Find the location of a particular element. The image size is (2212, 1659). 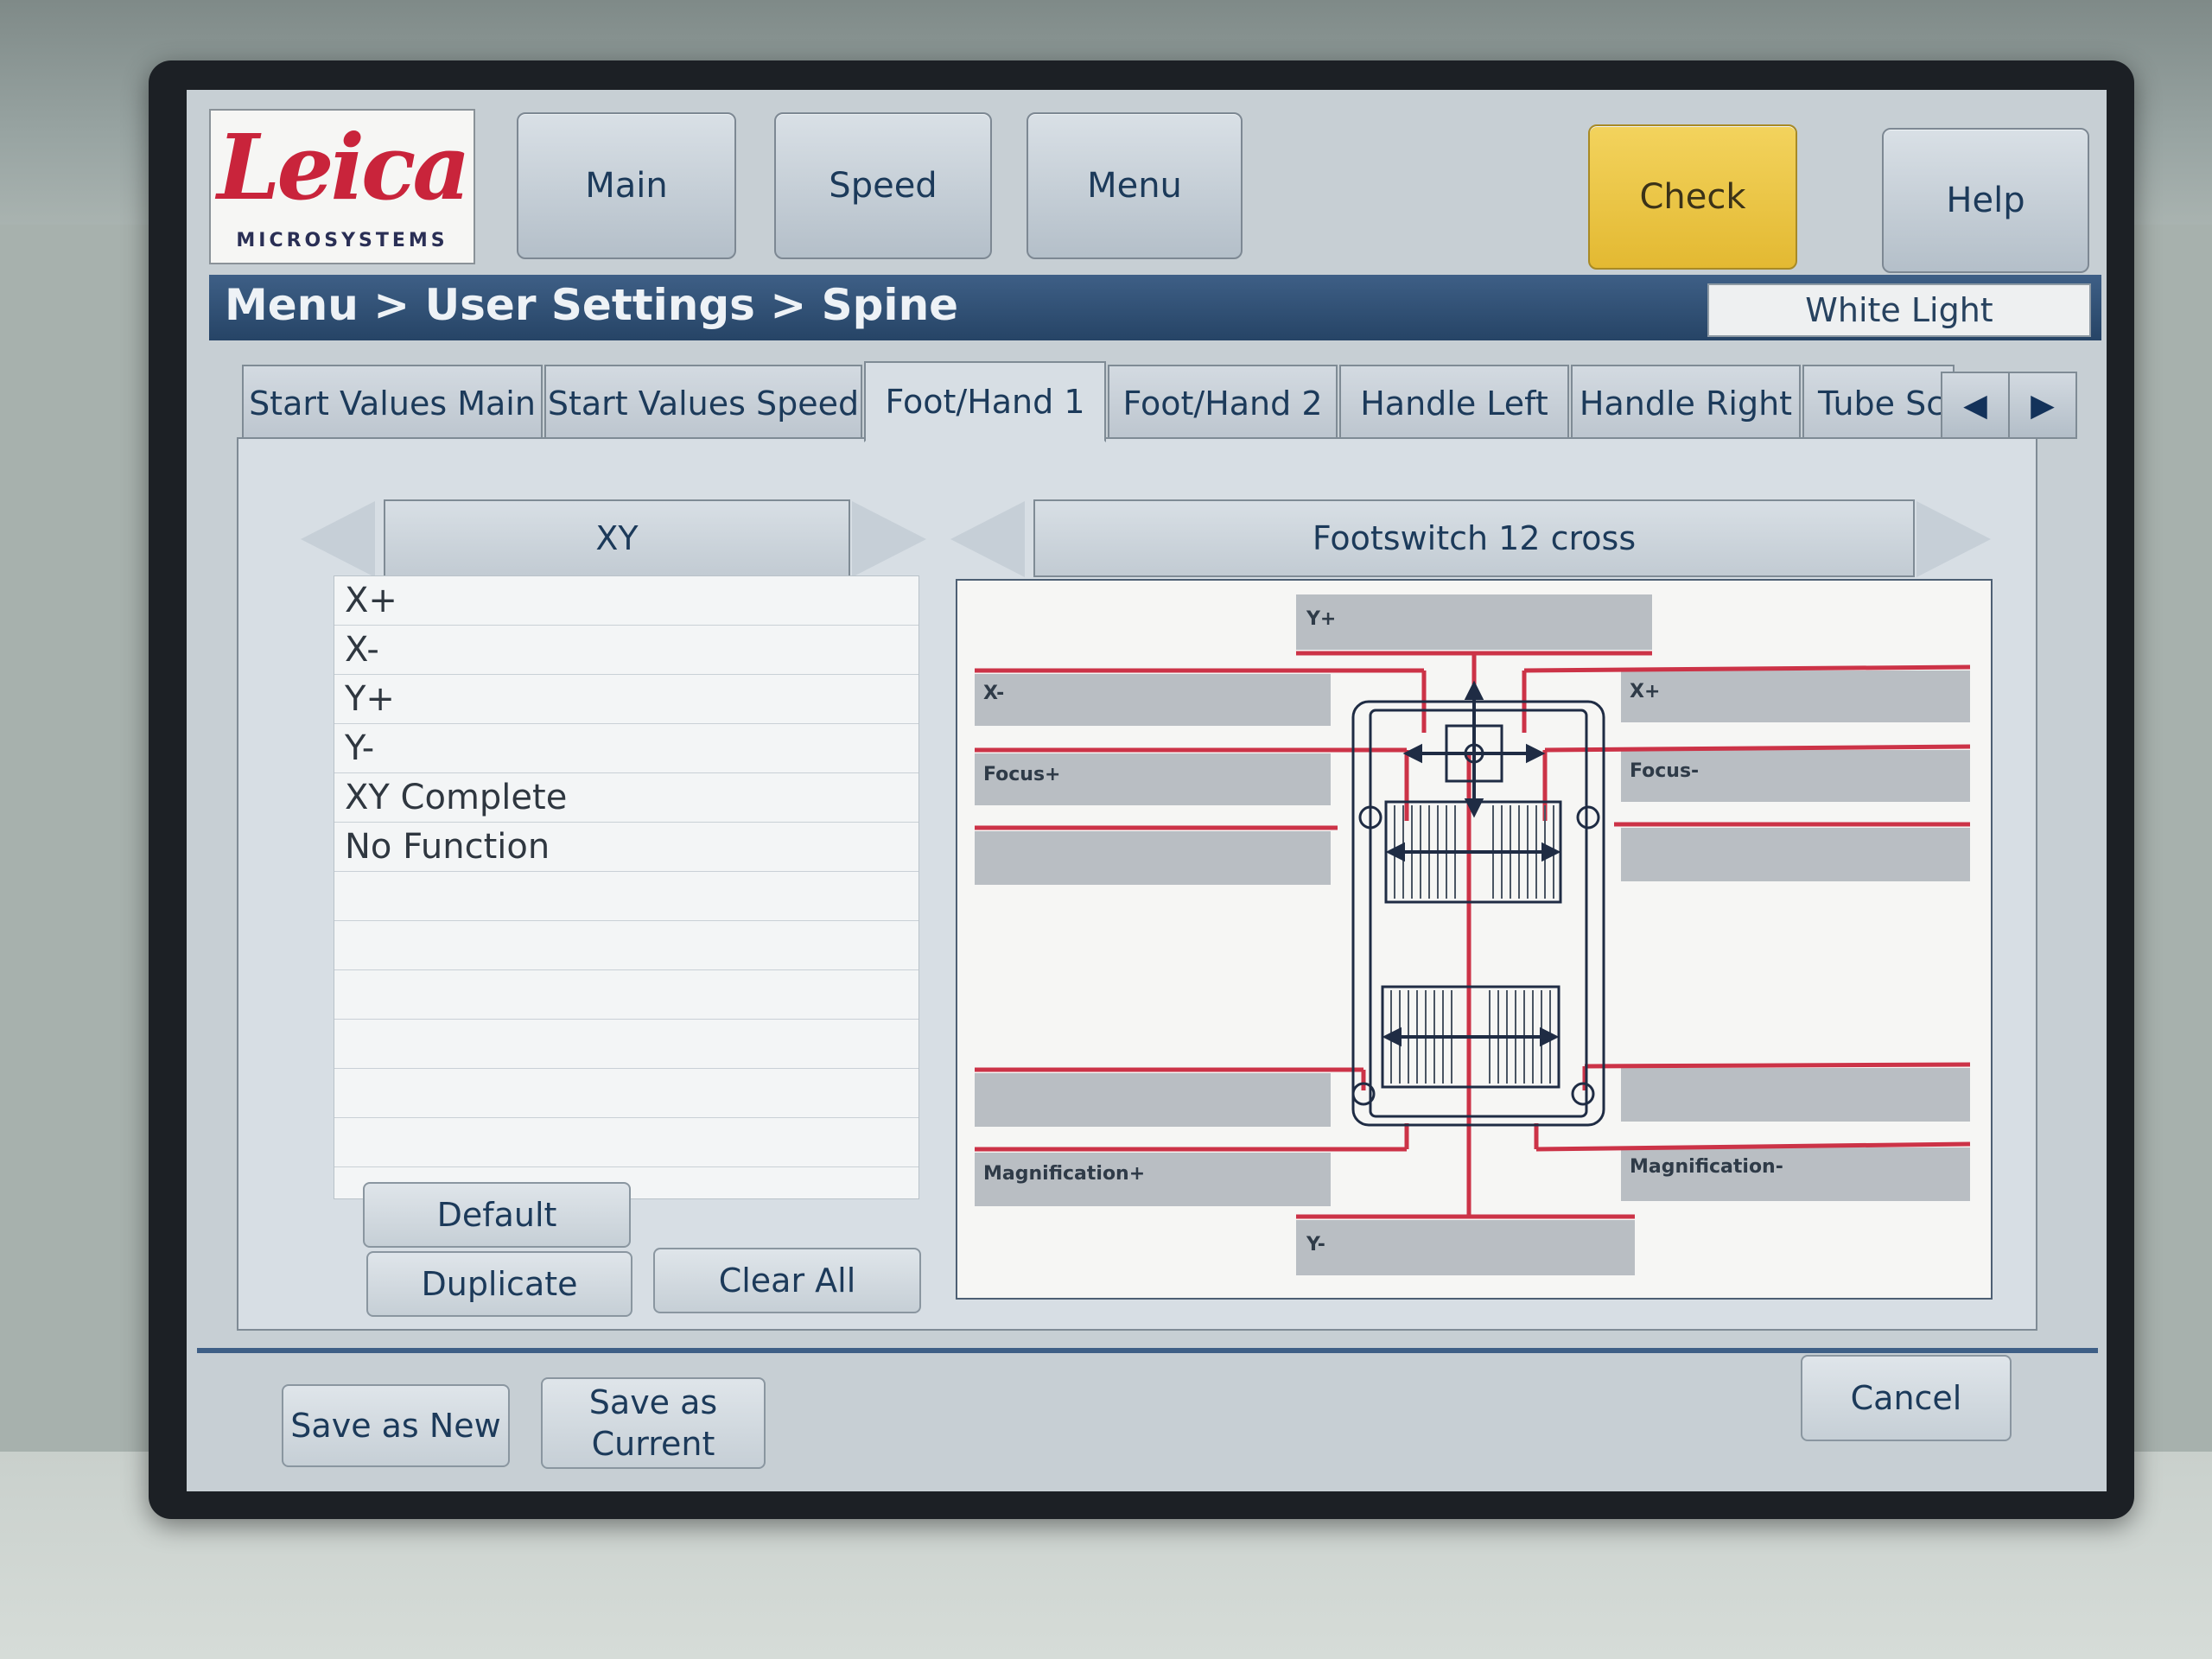

slot-left-4-box is located at coordinates (1153, 1100).